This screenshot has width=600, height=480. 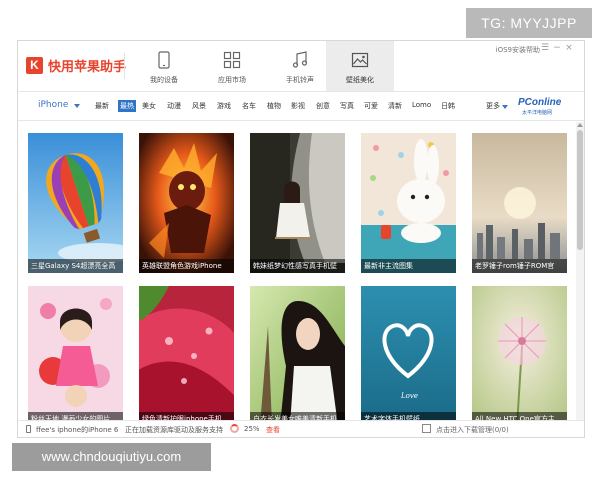 What do you see at coordinates (174, 430) in the screenshot?
I see `loading-status-text: 正在加载资源库驱动及服务支持` at bounding box center [174, 430].